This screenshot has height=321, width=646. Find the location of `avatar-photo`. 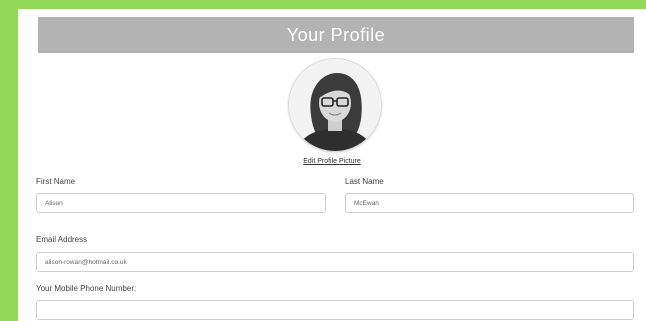

avatar-photo is located at coordinates (335, 105).